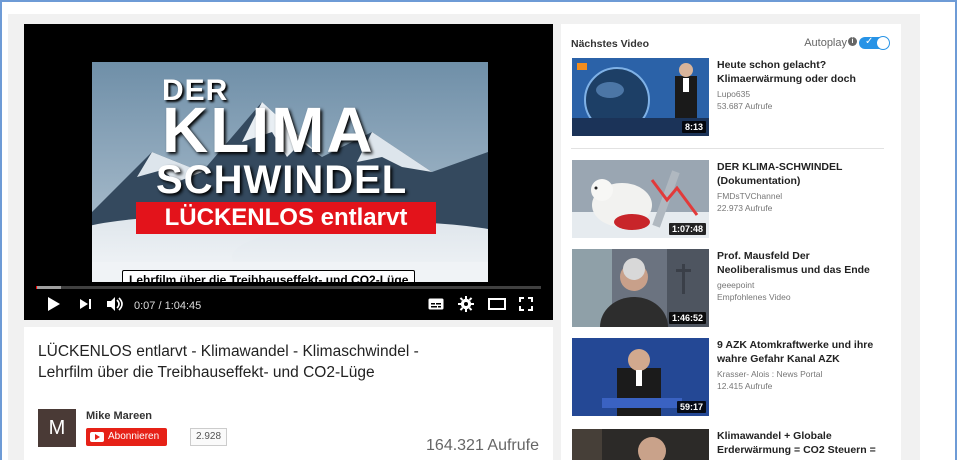 The image size is (959, 460). What do you see at coordinates (268, 130) in the screenshot?
I see `thumb-text-klima: KLIMA` at bounding box center [268, 130].